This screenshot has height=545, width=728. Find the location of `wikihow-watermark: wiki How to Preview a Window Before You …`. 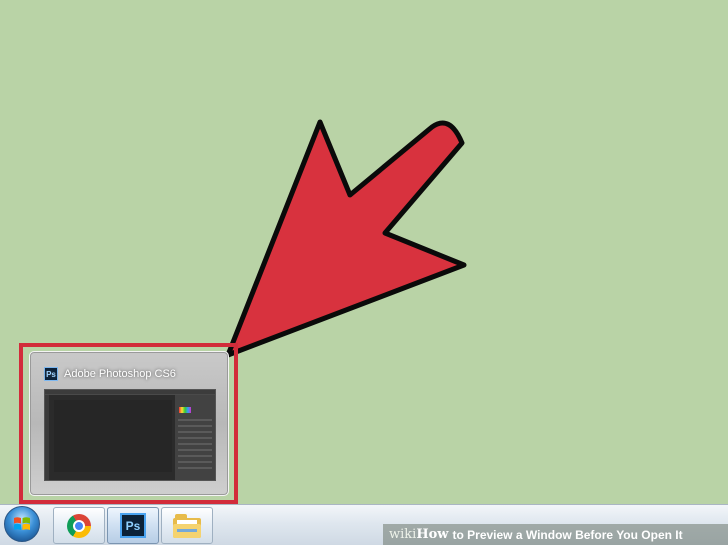

wikihow-watermark: wiki How to Preview a Window Before You … is located at coordinates (555, 534).